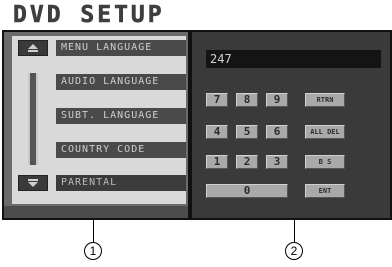 This screenshot has width=392, height=267. What do you see at coordinates (277, 100) in the screenshot?
I see `key-9: 9` at bounding box center [277, 100].